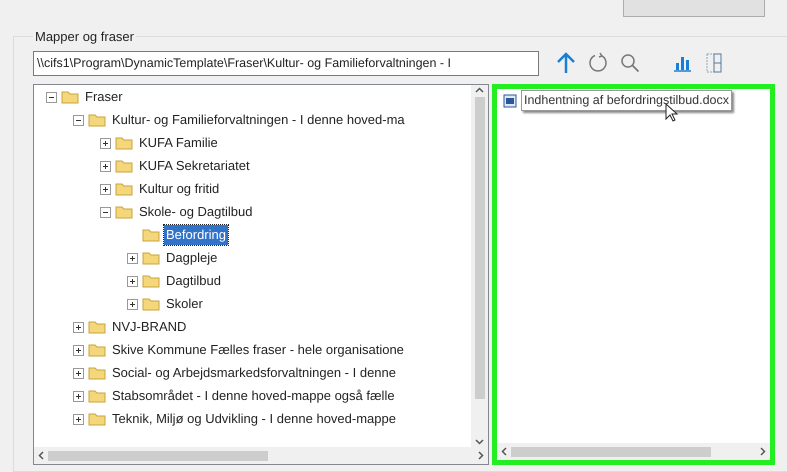 The height and width of the screenshot is (472, 787). Describe the element at coordinates (253, 396) in the screenshot. I see `tree-item: Stabsområdet - I denne hoved-mappe også fælle` at that location.